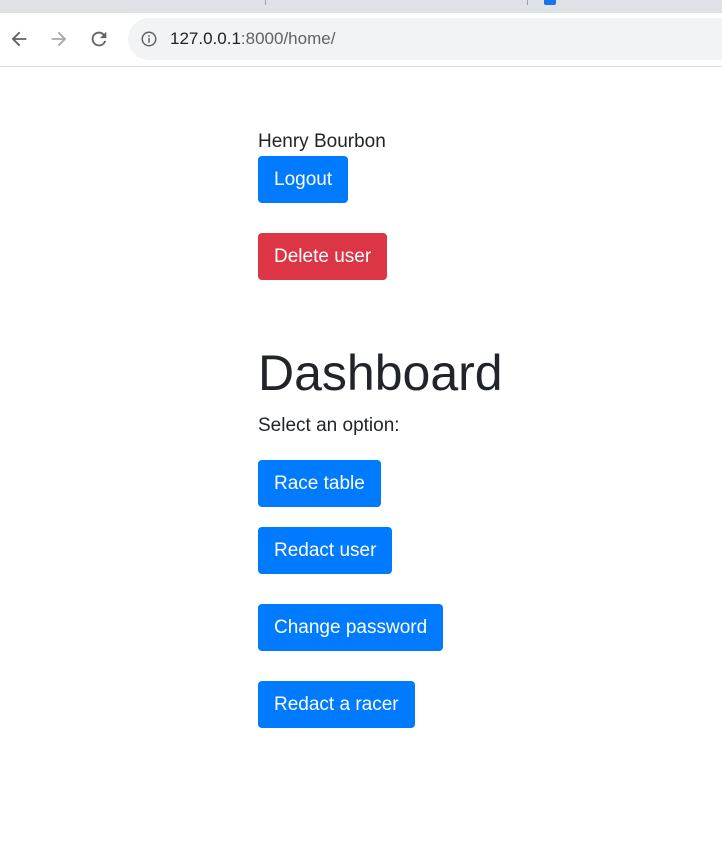 The width and height of the screenshot is (722, 853). Describe the element at coordinates (325, 550) in the screenshot. I see `redact-user-button: Redact user` at that location.